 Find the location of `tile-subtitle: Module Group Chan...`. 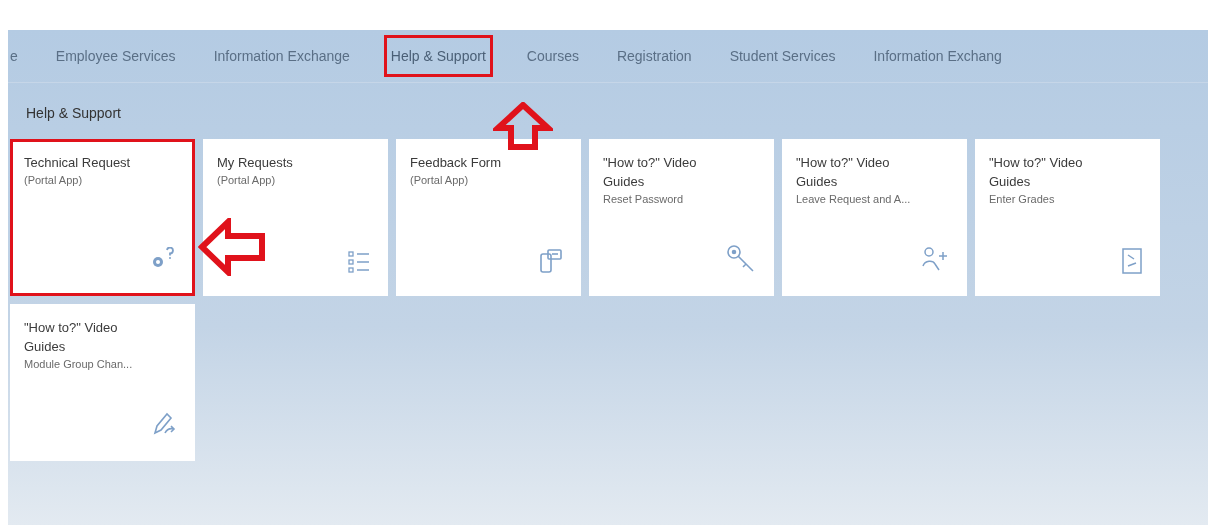

tile-subtitle: Module Group Chan... is located at coordinates (79, 364).